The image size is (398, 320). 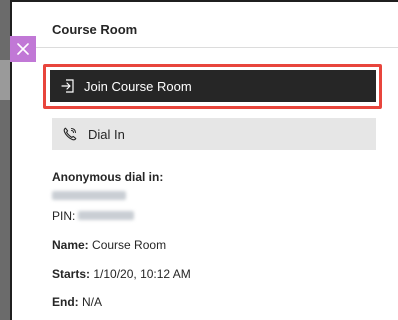 What do you see at coordinates (65, 302) in the screenshot?
I see `end-label: End:` at bounding box center [65, 302].